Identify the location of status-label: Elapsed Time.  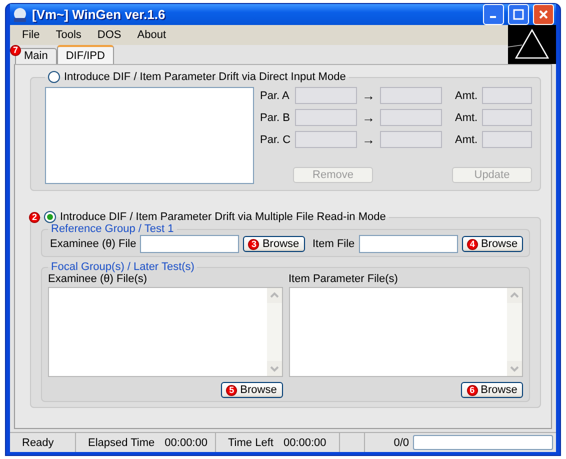
(121, 442).